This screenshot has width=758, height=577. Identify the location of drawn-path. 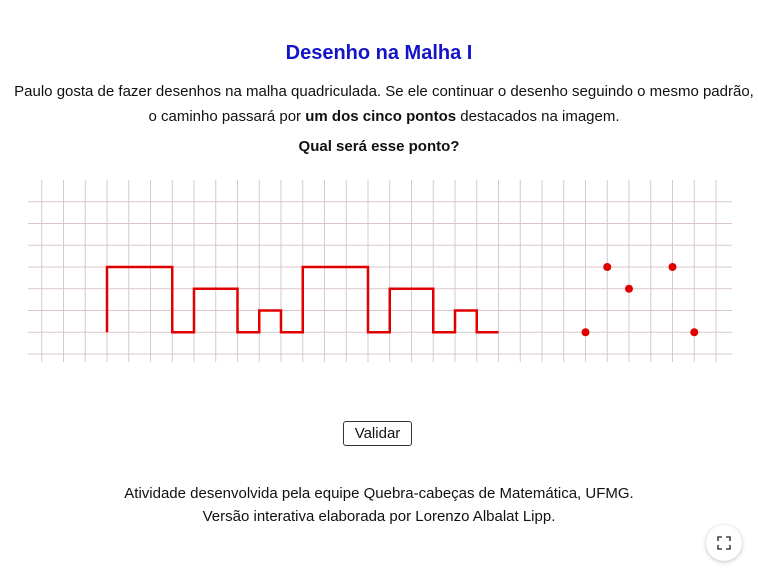
(302, 299).